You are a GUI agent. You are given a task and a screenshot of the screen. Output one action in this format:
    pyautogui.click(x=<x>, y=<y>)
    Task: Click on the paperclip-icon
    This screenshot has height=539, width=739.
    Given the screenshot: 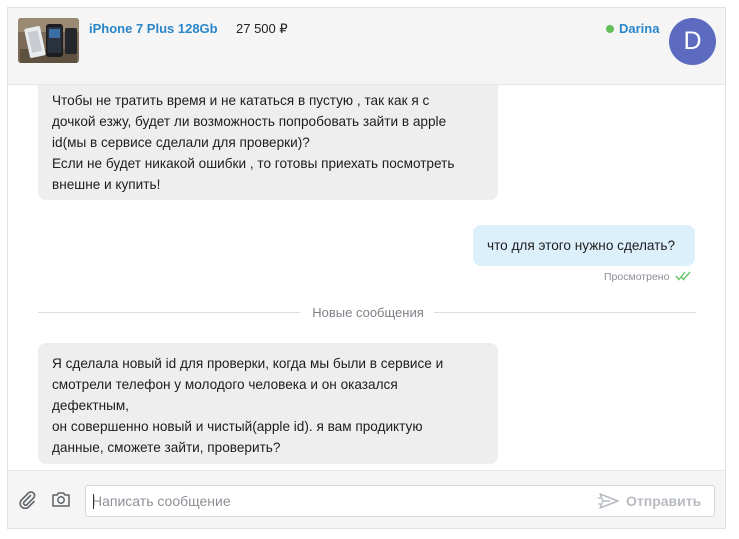 What is the action you would take?
    pyautogui.click(x=27, y=499)
    